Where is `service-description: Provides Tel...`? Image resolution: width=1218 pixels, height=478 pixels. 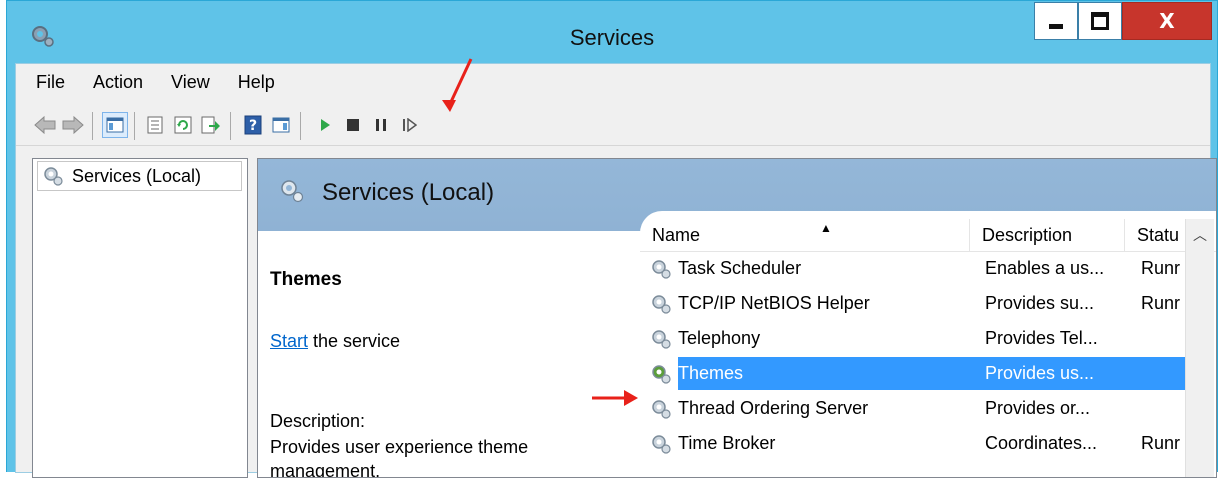 service-description: Provides Tel... is located at coordinates (1041, 338).